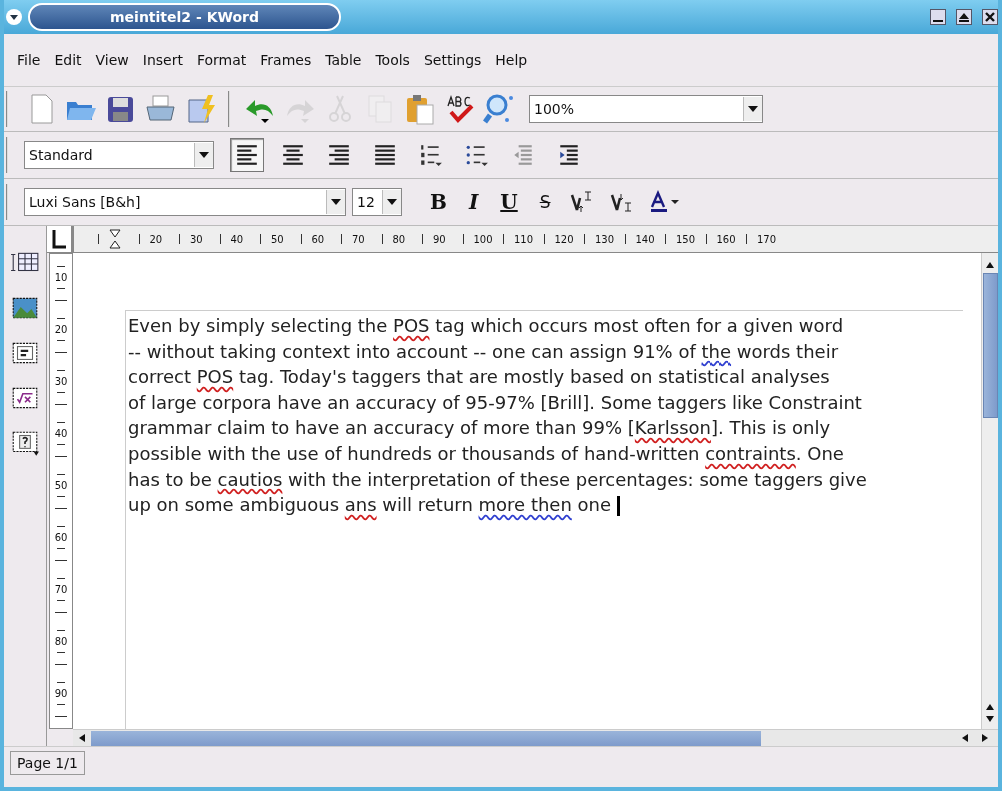  I want to click on vertical-ruler: 10 20 30 40 50 60 70 80 90, so click(61, 491).